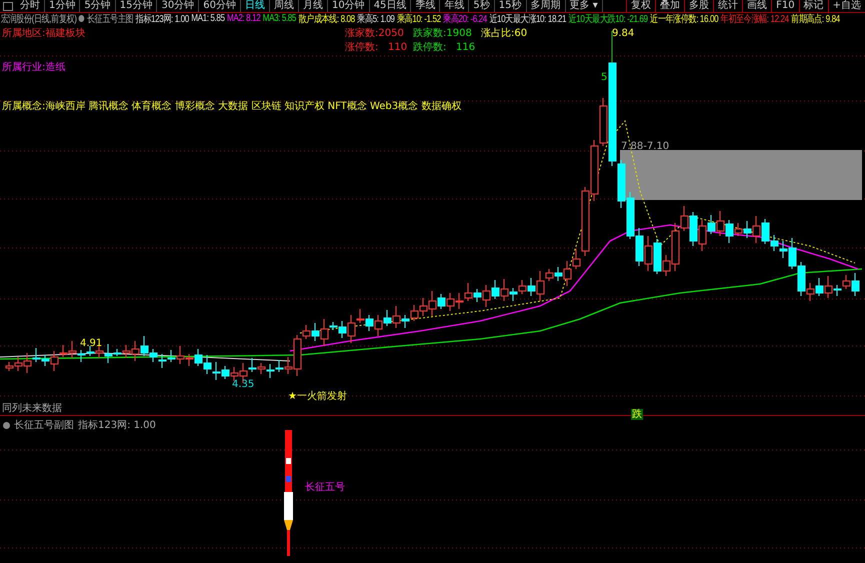  What do you see at coordinates (110, 19) in the screenshot?
I see `indicator-name: 长征五号主图` at bounding box center [110, 19].